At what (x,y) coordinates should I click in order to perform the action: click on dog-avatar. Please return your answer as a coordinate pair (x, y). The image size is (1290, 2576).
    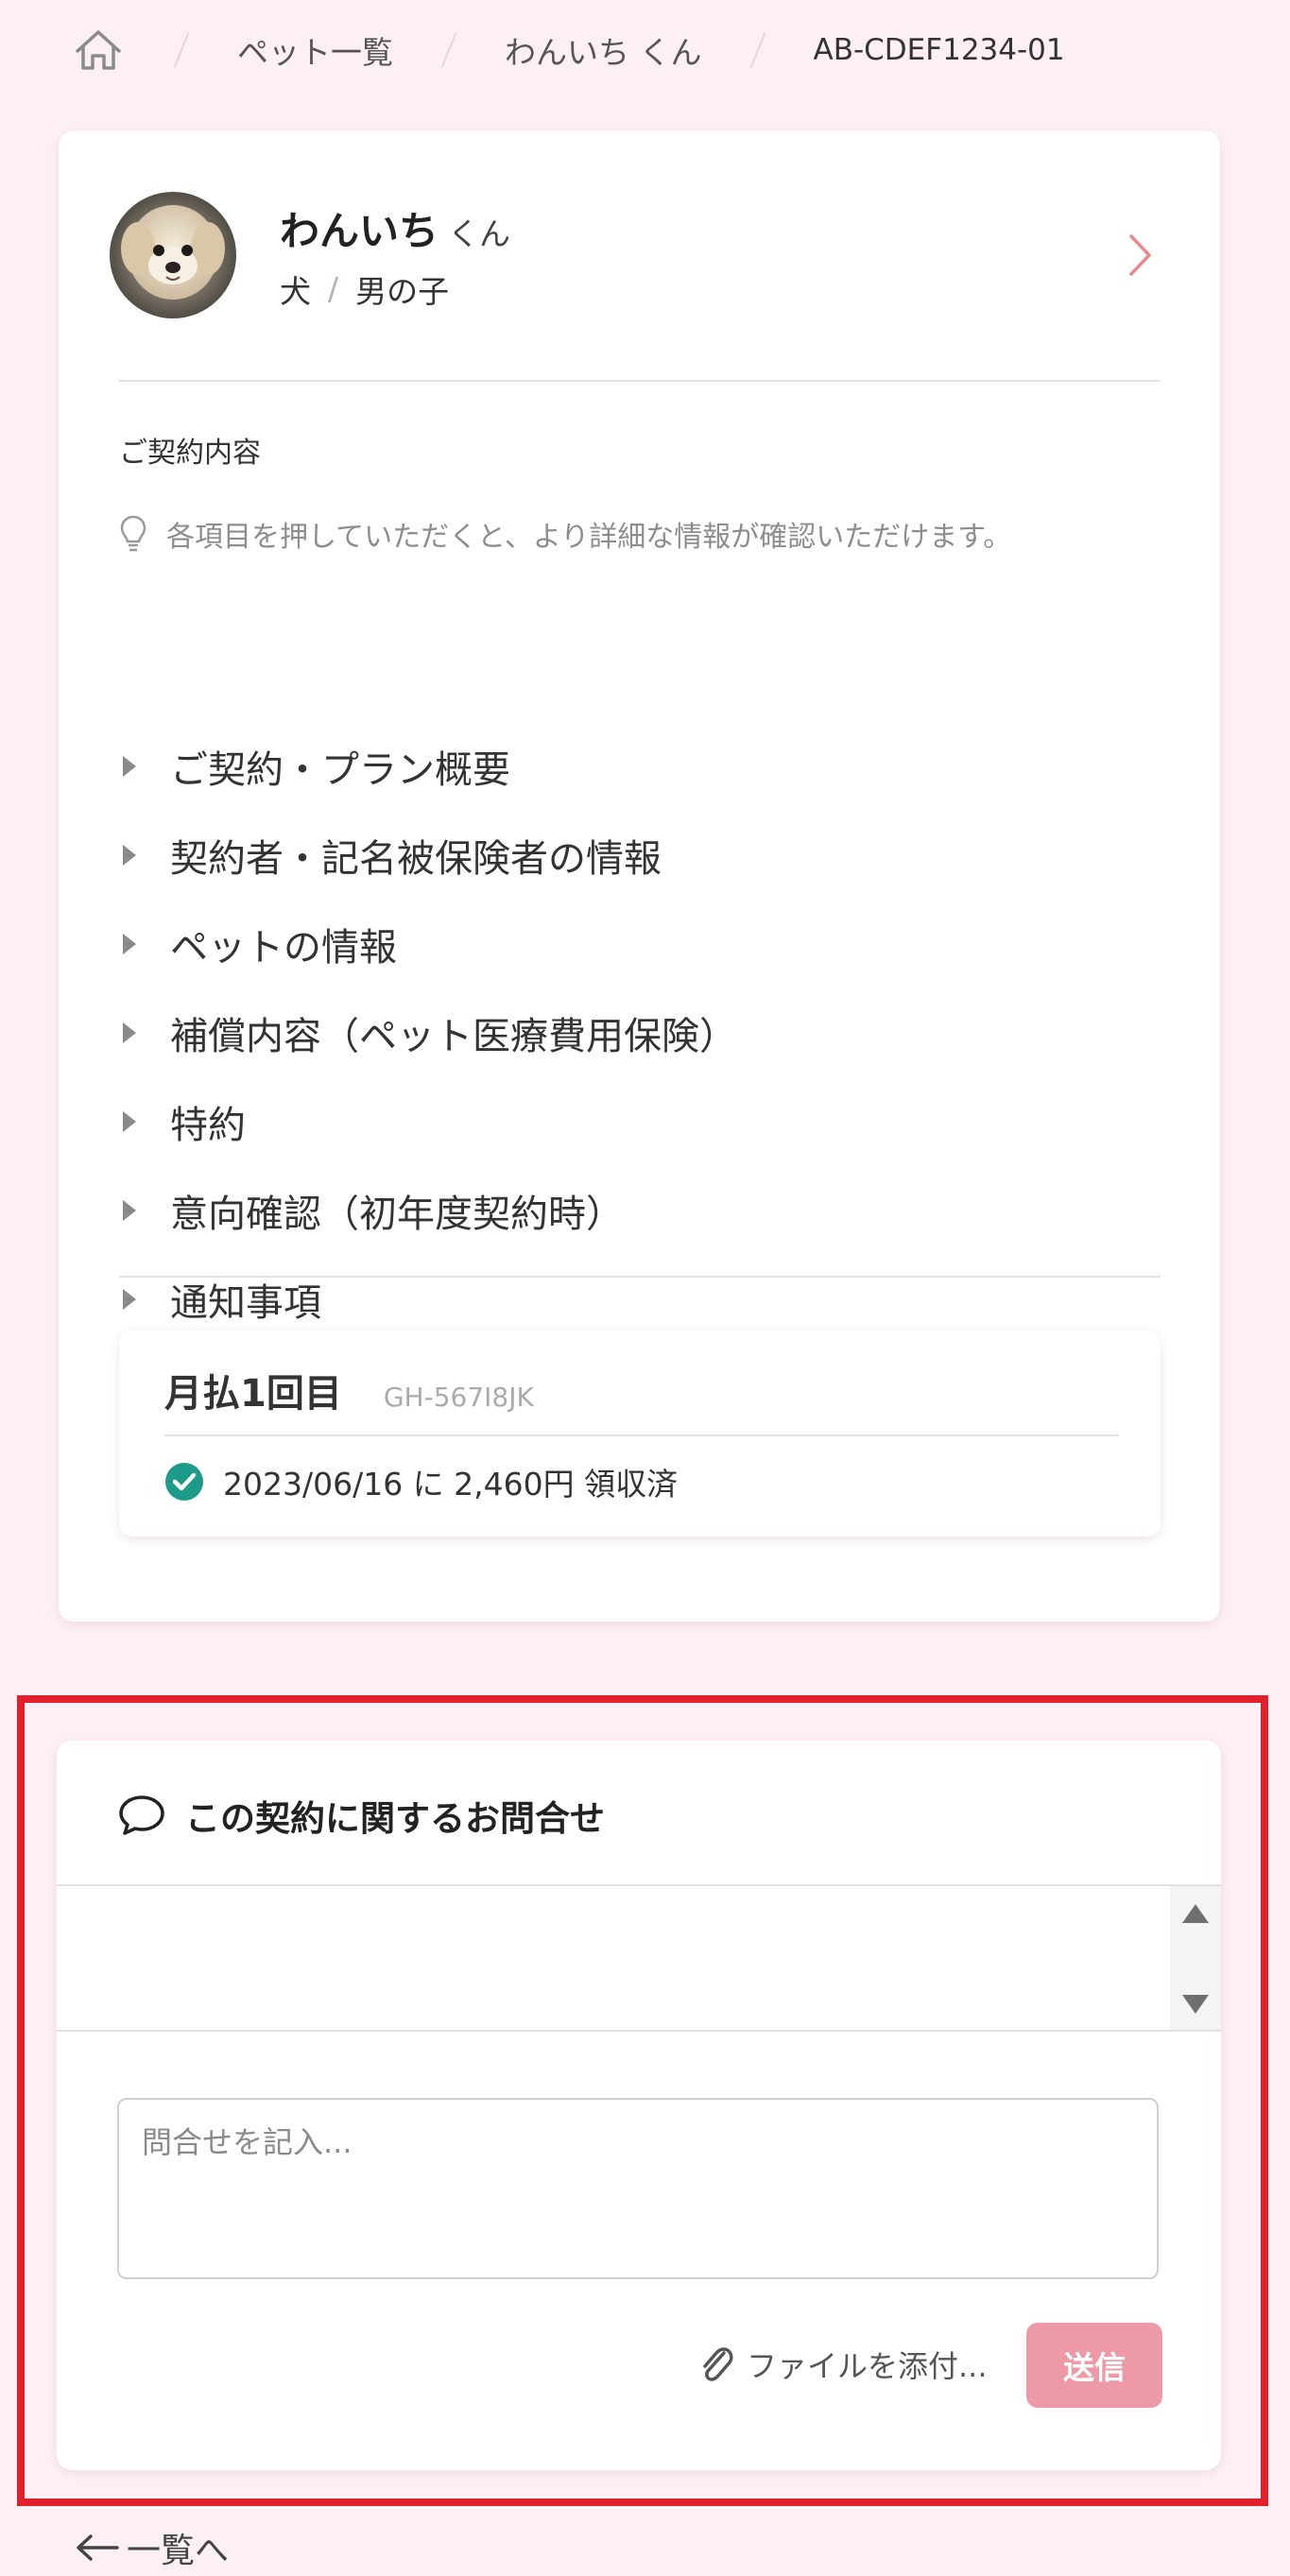
    Looking at the image, I should click on (173, 255).